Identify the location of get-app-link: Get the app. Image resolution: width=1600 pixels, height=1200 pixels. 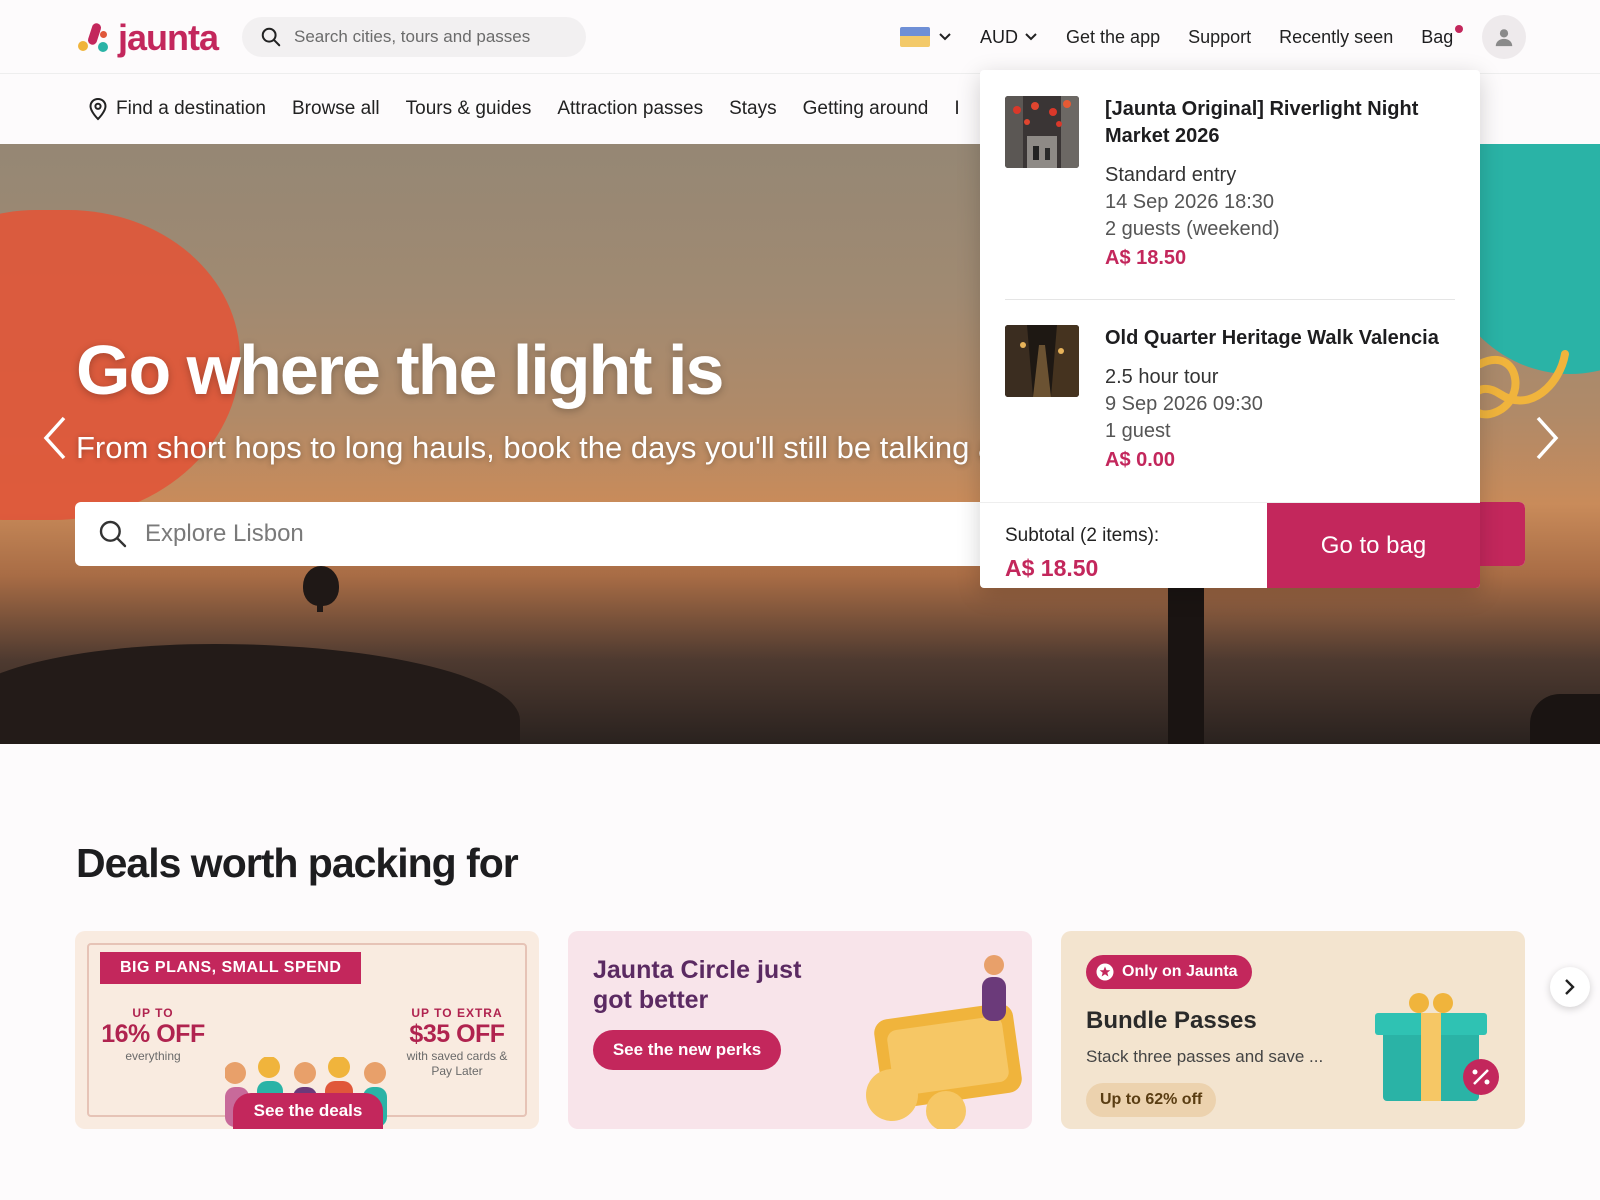
(1113, 37).